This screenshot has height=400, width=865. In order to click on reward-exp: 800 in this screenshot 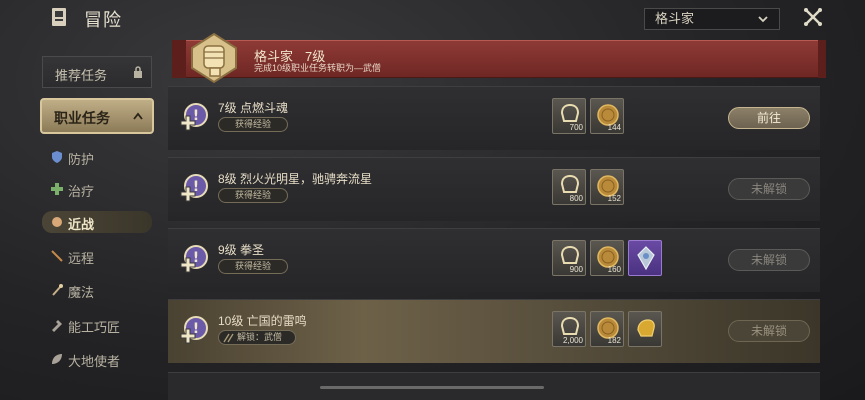, I will do `click(569, 187)`.